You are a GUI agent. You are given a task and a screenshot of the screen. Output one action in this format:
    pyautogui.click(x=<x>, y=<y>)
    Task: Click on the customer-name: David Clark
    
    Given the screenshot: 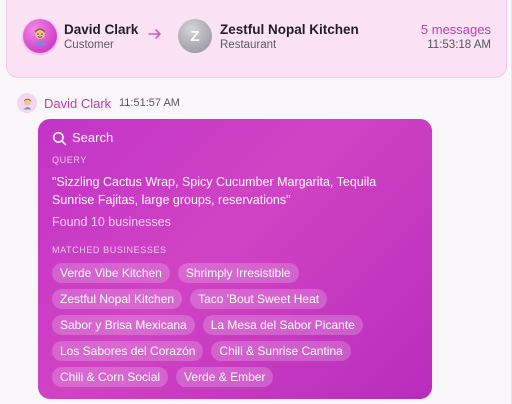 What is the action you would take?
    pyautogui.click(x=101, y=29)
    